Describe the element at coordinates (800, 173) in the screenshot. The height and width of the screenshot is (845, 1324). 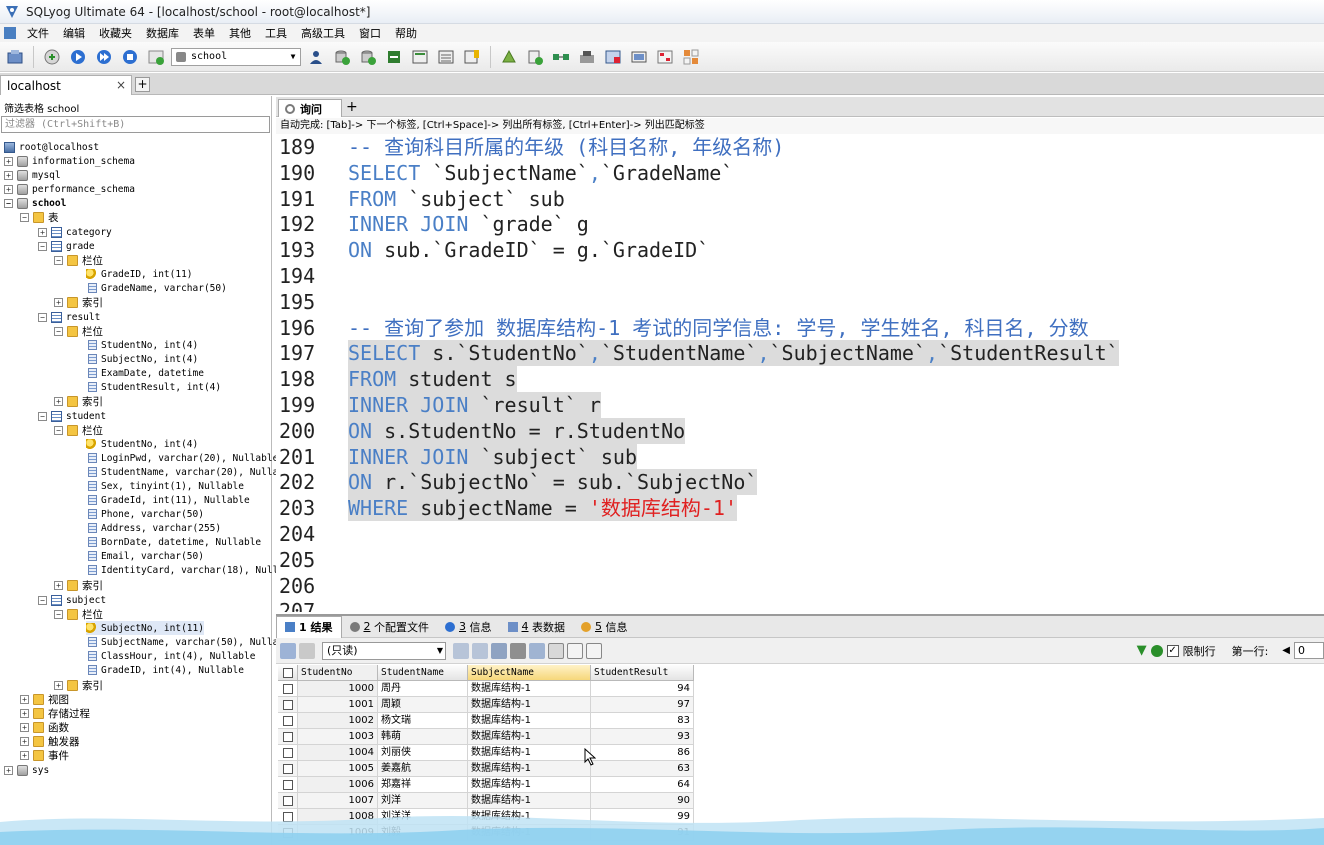
I see `code-line: 190 SELECT `SubjectName`,`GradeName`` at that location.